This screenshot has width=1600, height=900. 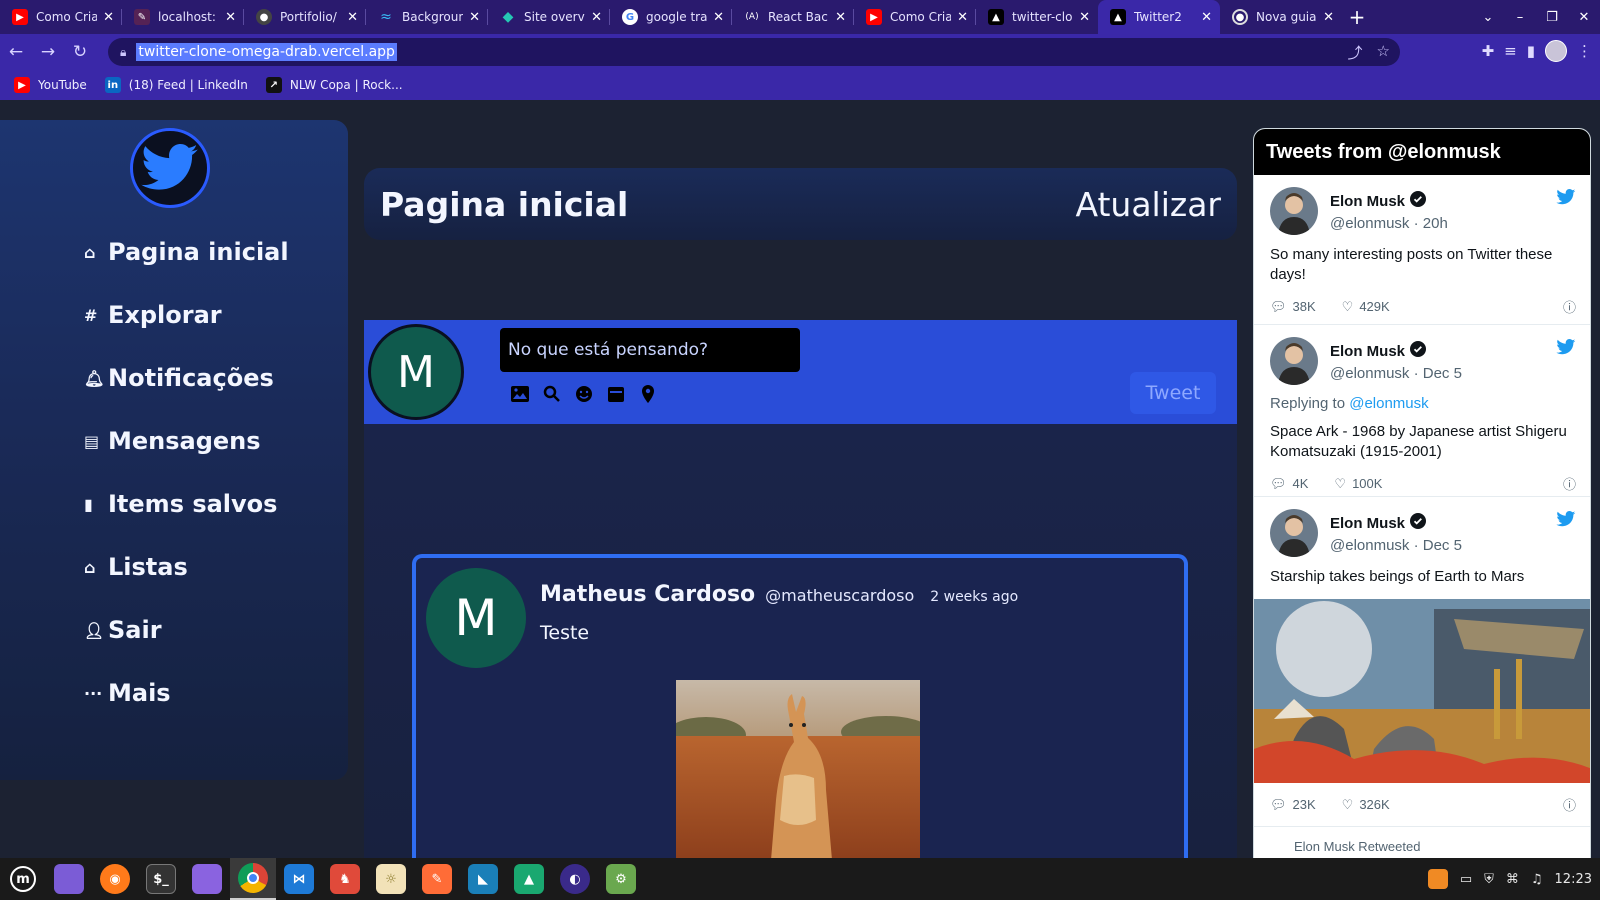 I want to click on taskbar-app: ◐, so click(x=575, y=879).